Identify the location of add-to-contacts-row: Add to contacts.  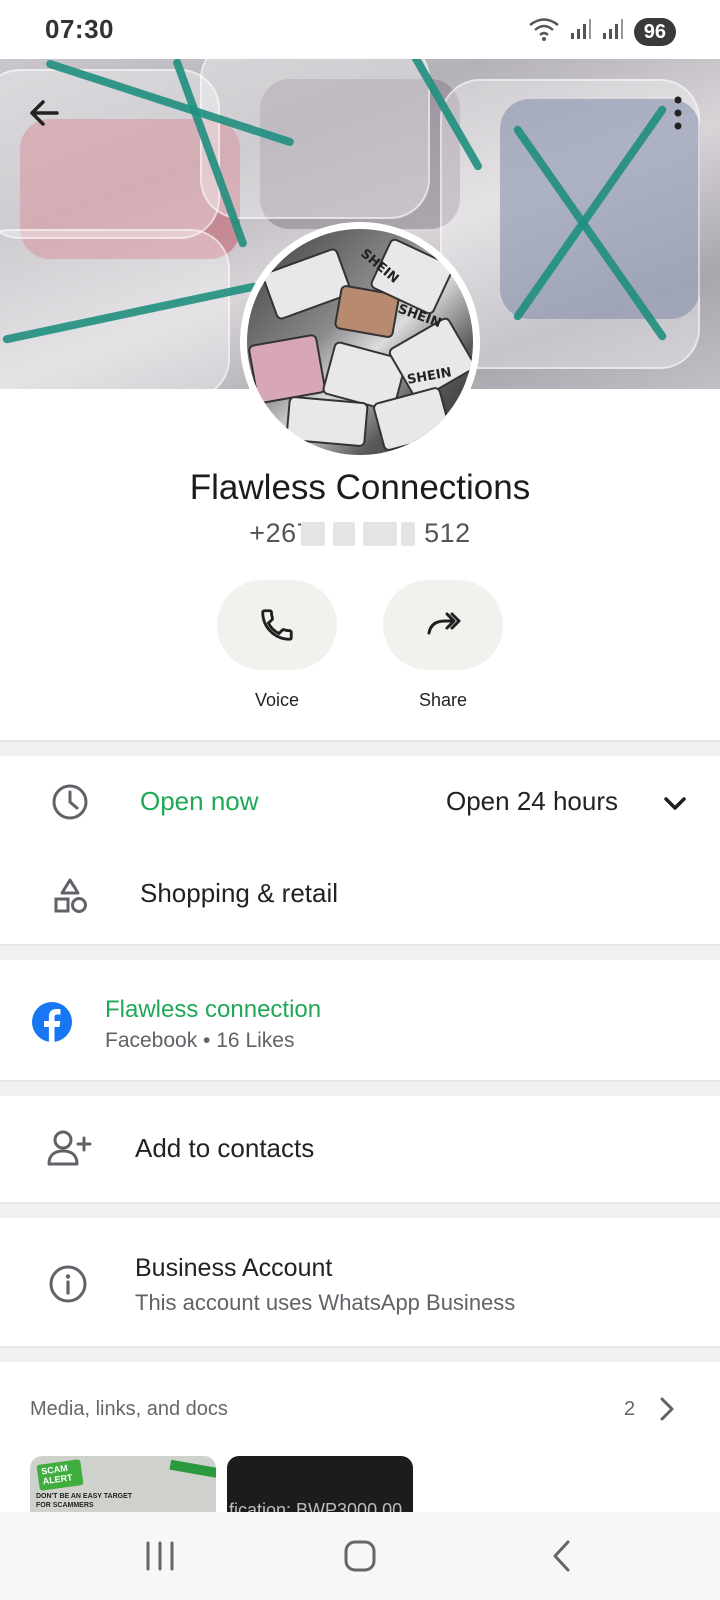
(360, 1149).